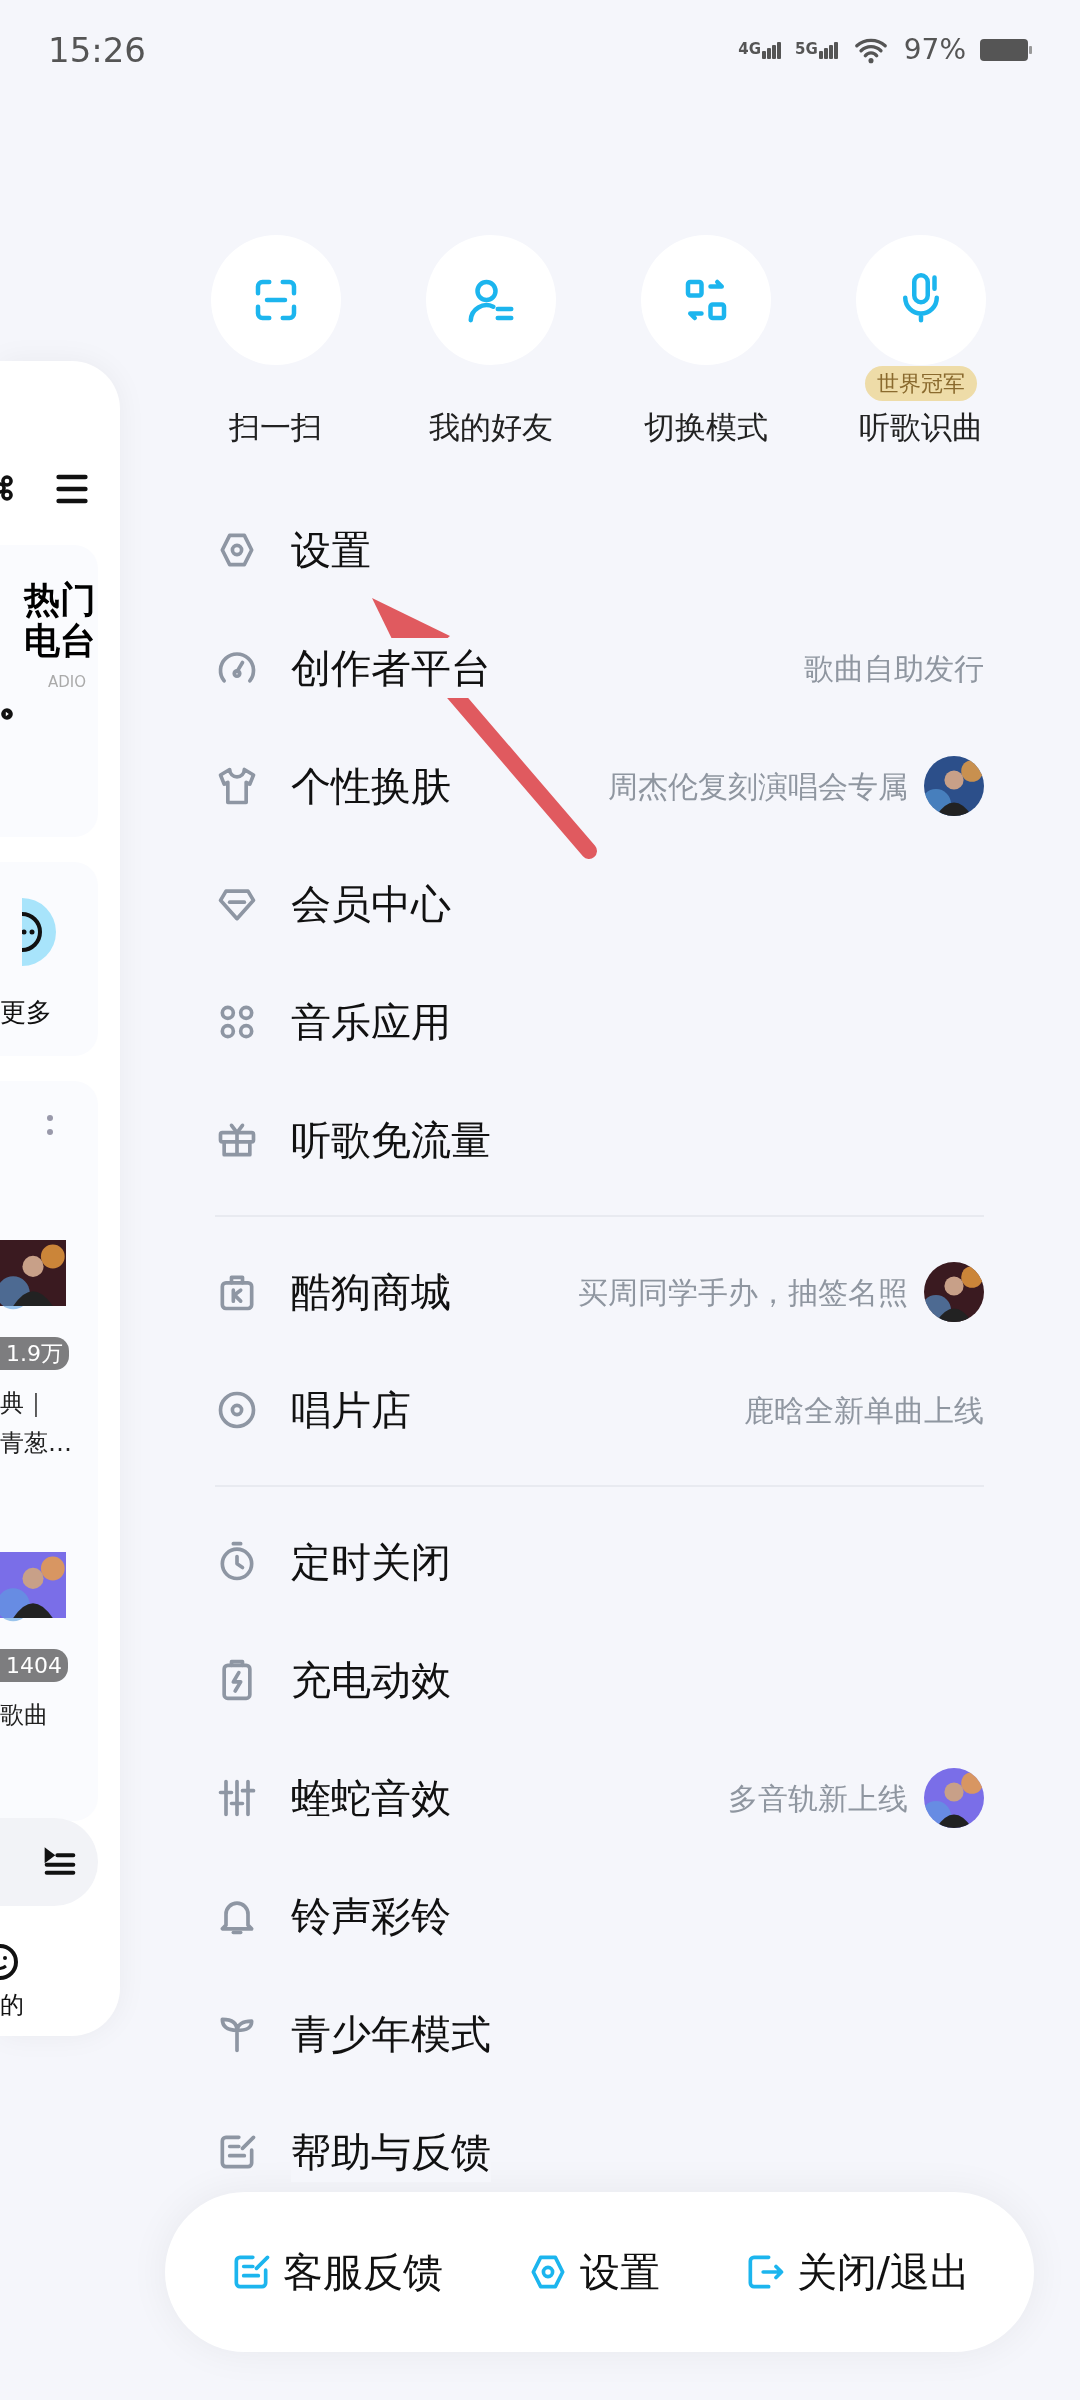 The image size is (1080, 2400). I want to click on badge: 世界冠军, so click(920, 383).